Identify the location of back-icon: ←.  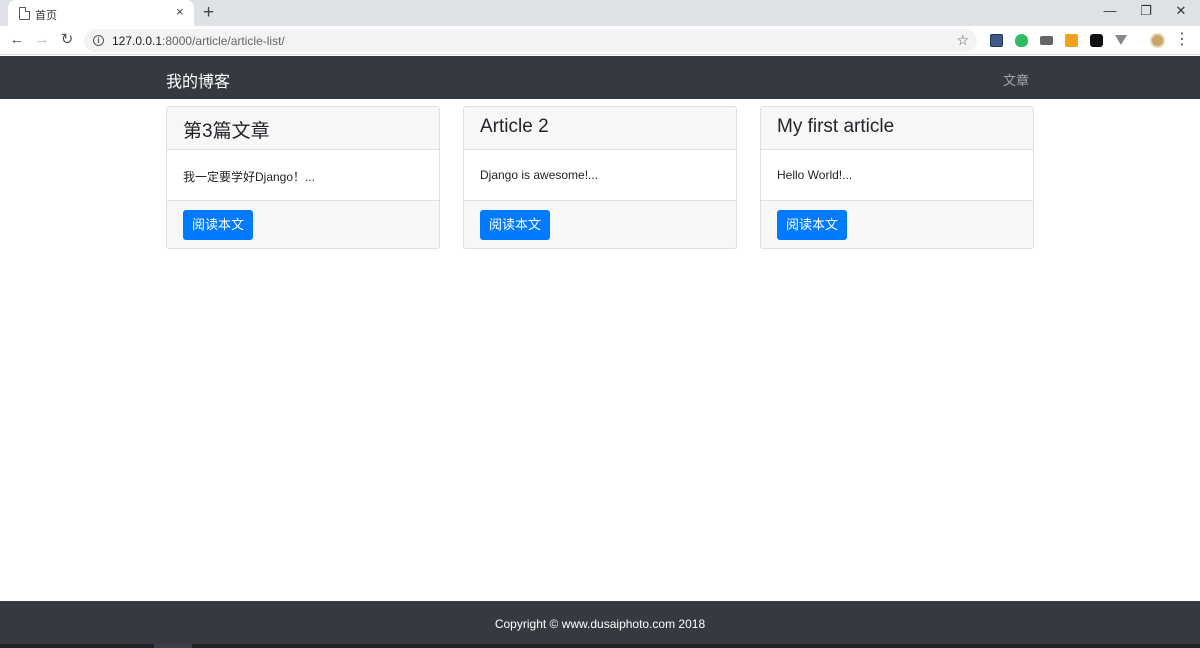
(17, 40).